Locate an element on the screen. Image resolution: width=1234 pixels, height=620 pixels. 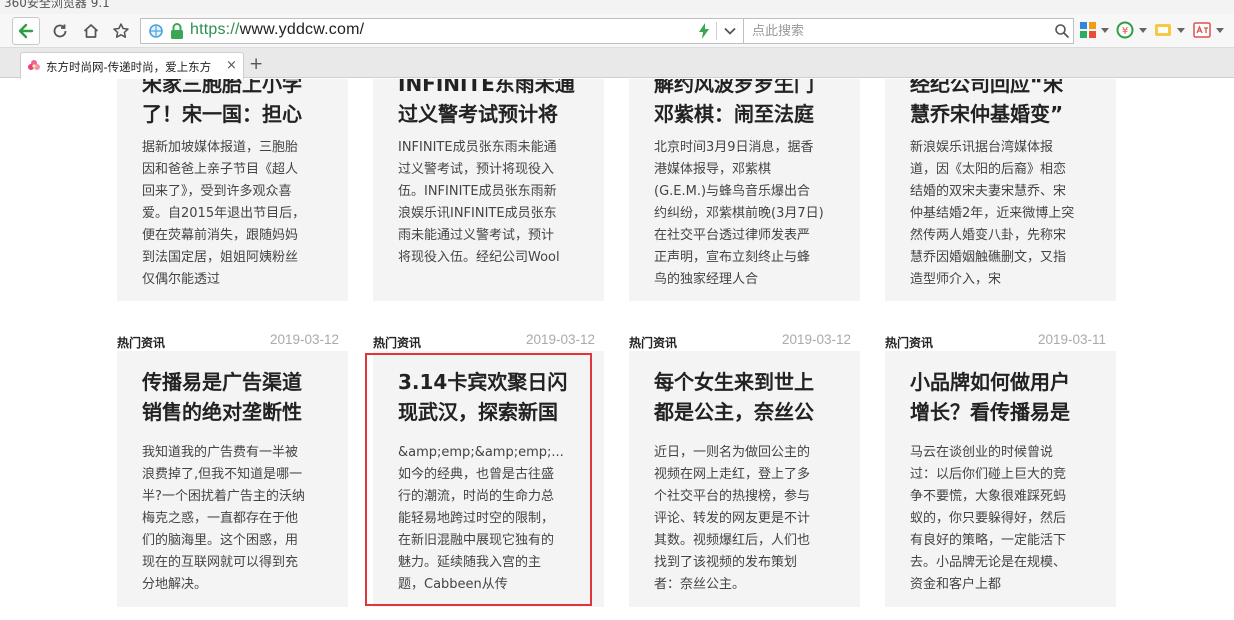
apps-grid-icon is located at coordinates (1088, 30).